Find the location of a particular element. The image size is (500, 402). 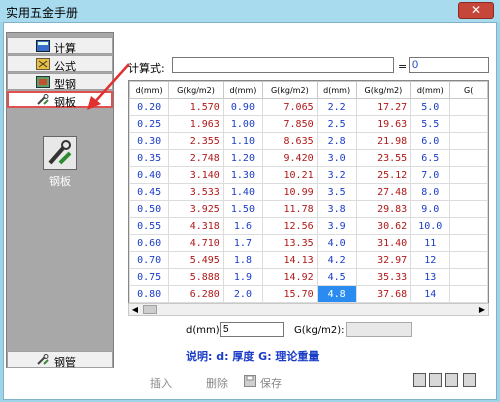

table-cell: 11 is located at coordinates (430, 243).